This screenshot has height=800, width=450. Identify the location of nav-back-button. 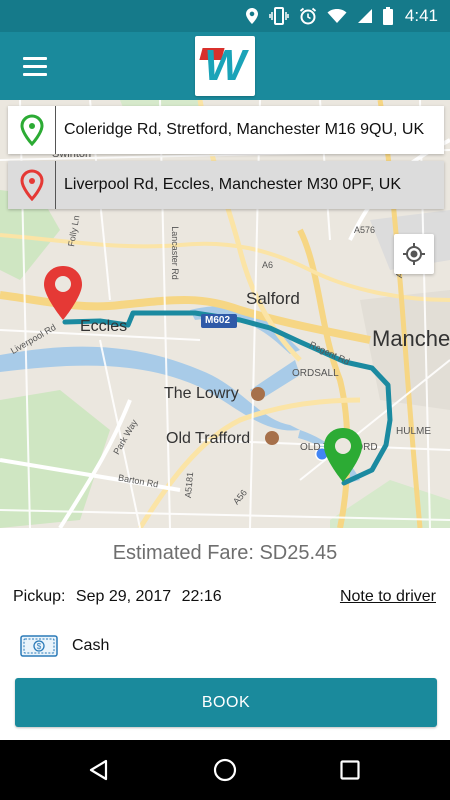
(99, 770).